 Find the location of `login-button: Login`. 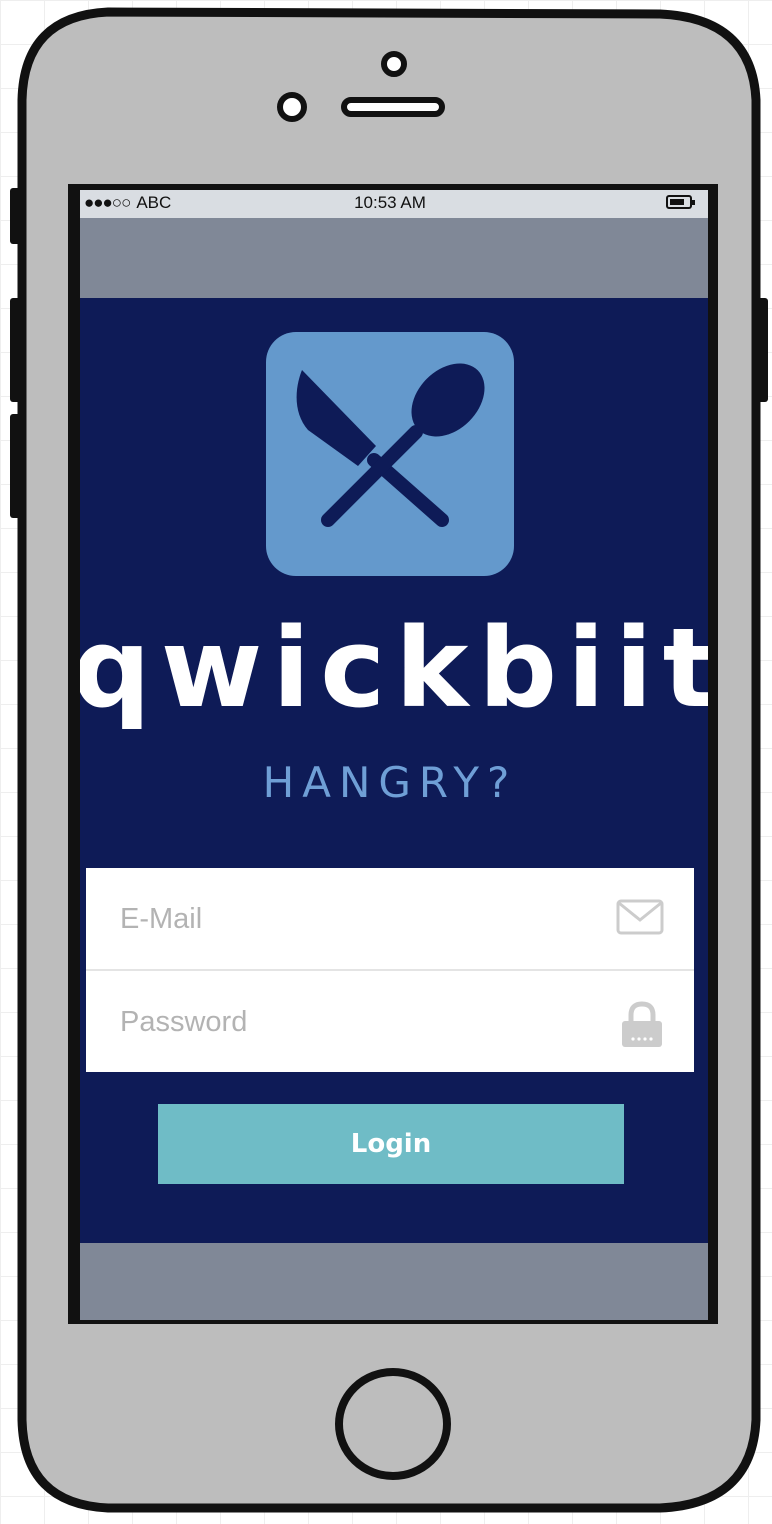

login-button: Login is located at coordinates (391, 1144).